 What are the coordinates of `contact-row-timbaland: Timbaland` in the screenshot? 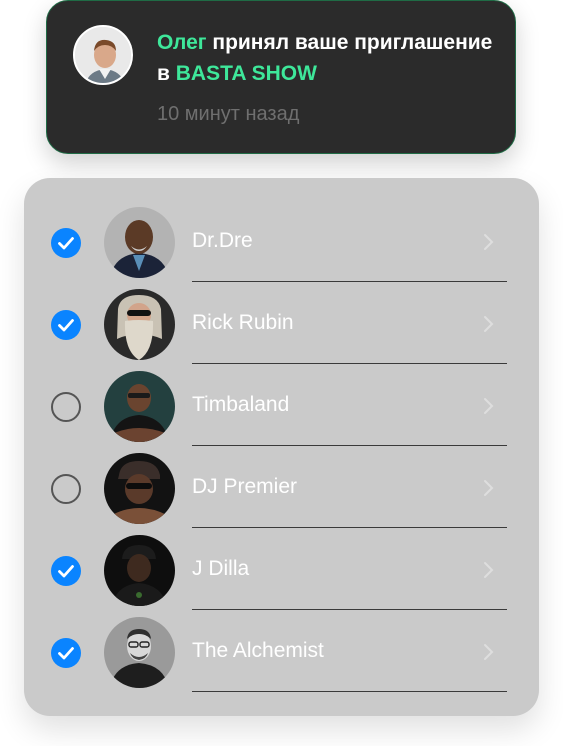 It's located at (281, 406).